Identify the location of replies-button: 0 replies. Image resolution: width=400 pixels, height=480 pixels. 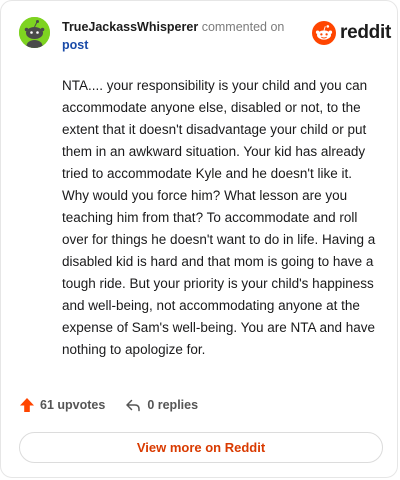
(161, 405).